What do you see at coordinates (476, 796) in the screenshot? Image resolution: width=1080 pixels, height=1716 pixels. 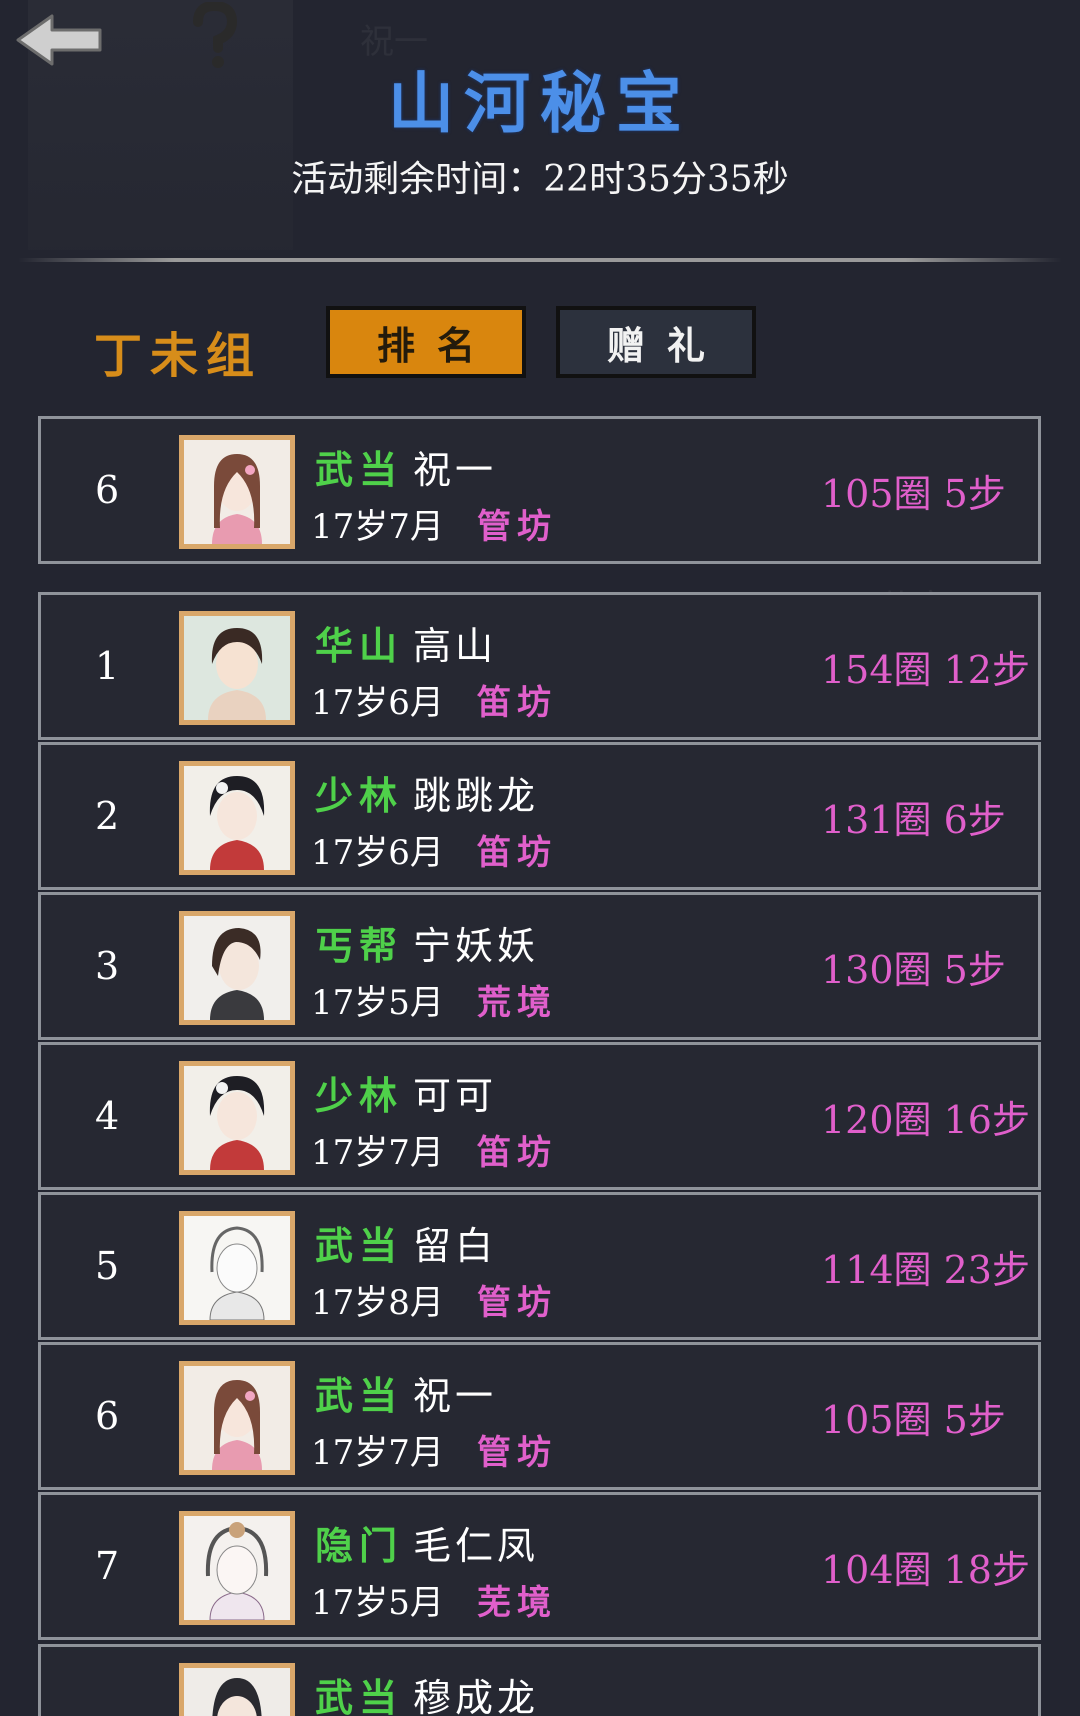 I see `player-name: 跳跳龙` at bounding box center [476, 796].